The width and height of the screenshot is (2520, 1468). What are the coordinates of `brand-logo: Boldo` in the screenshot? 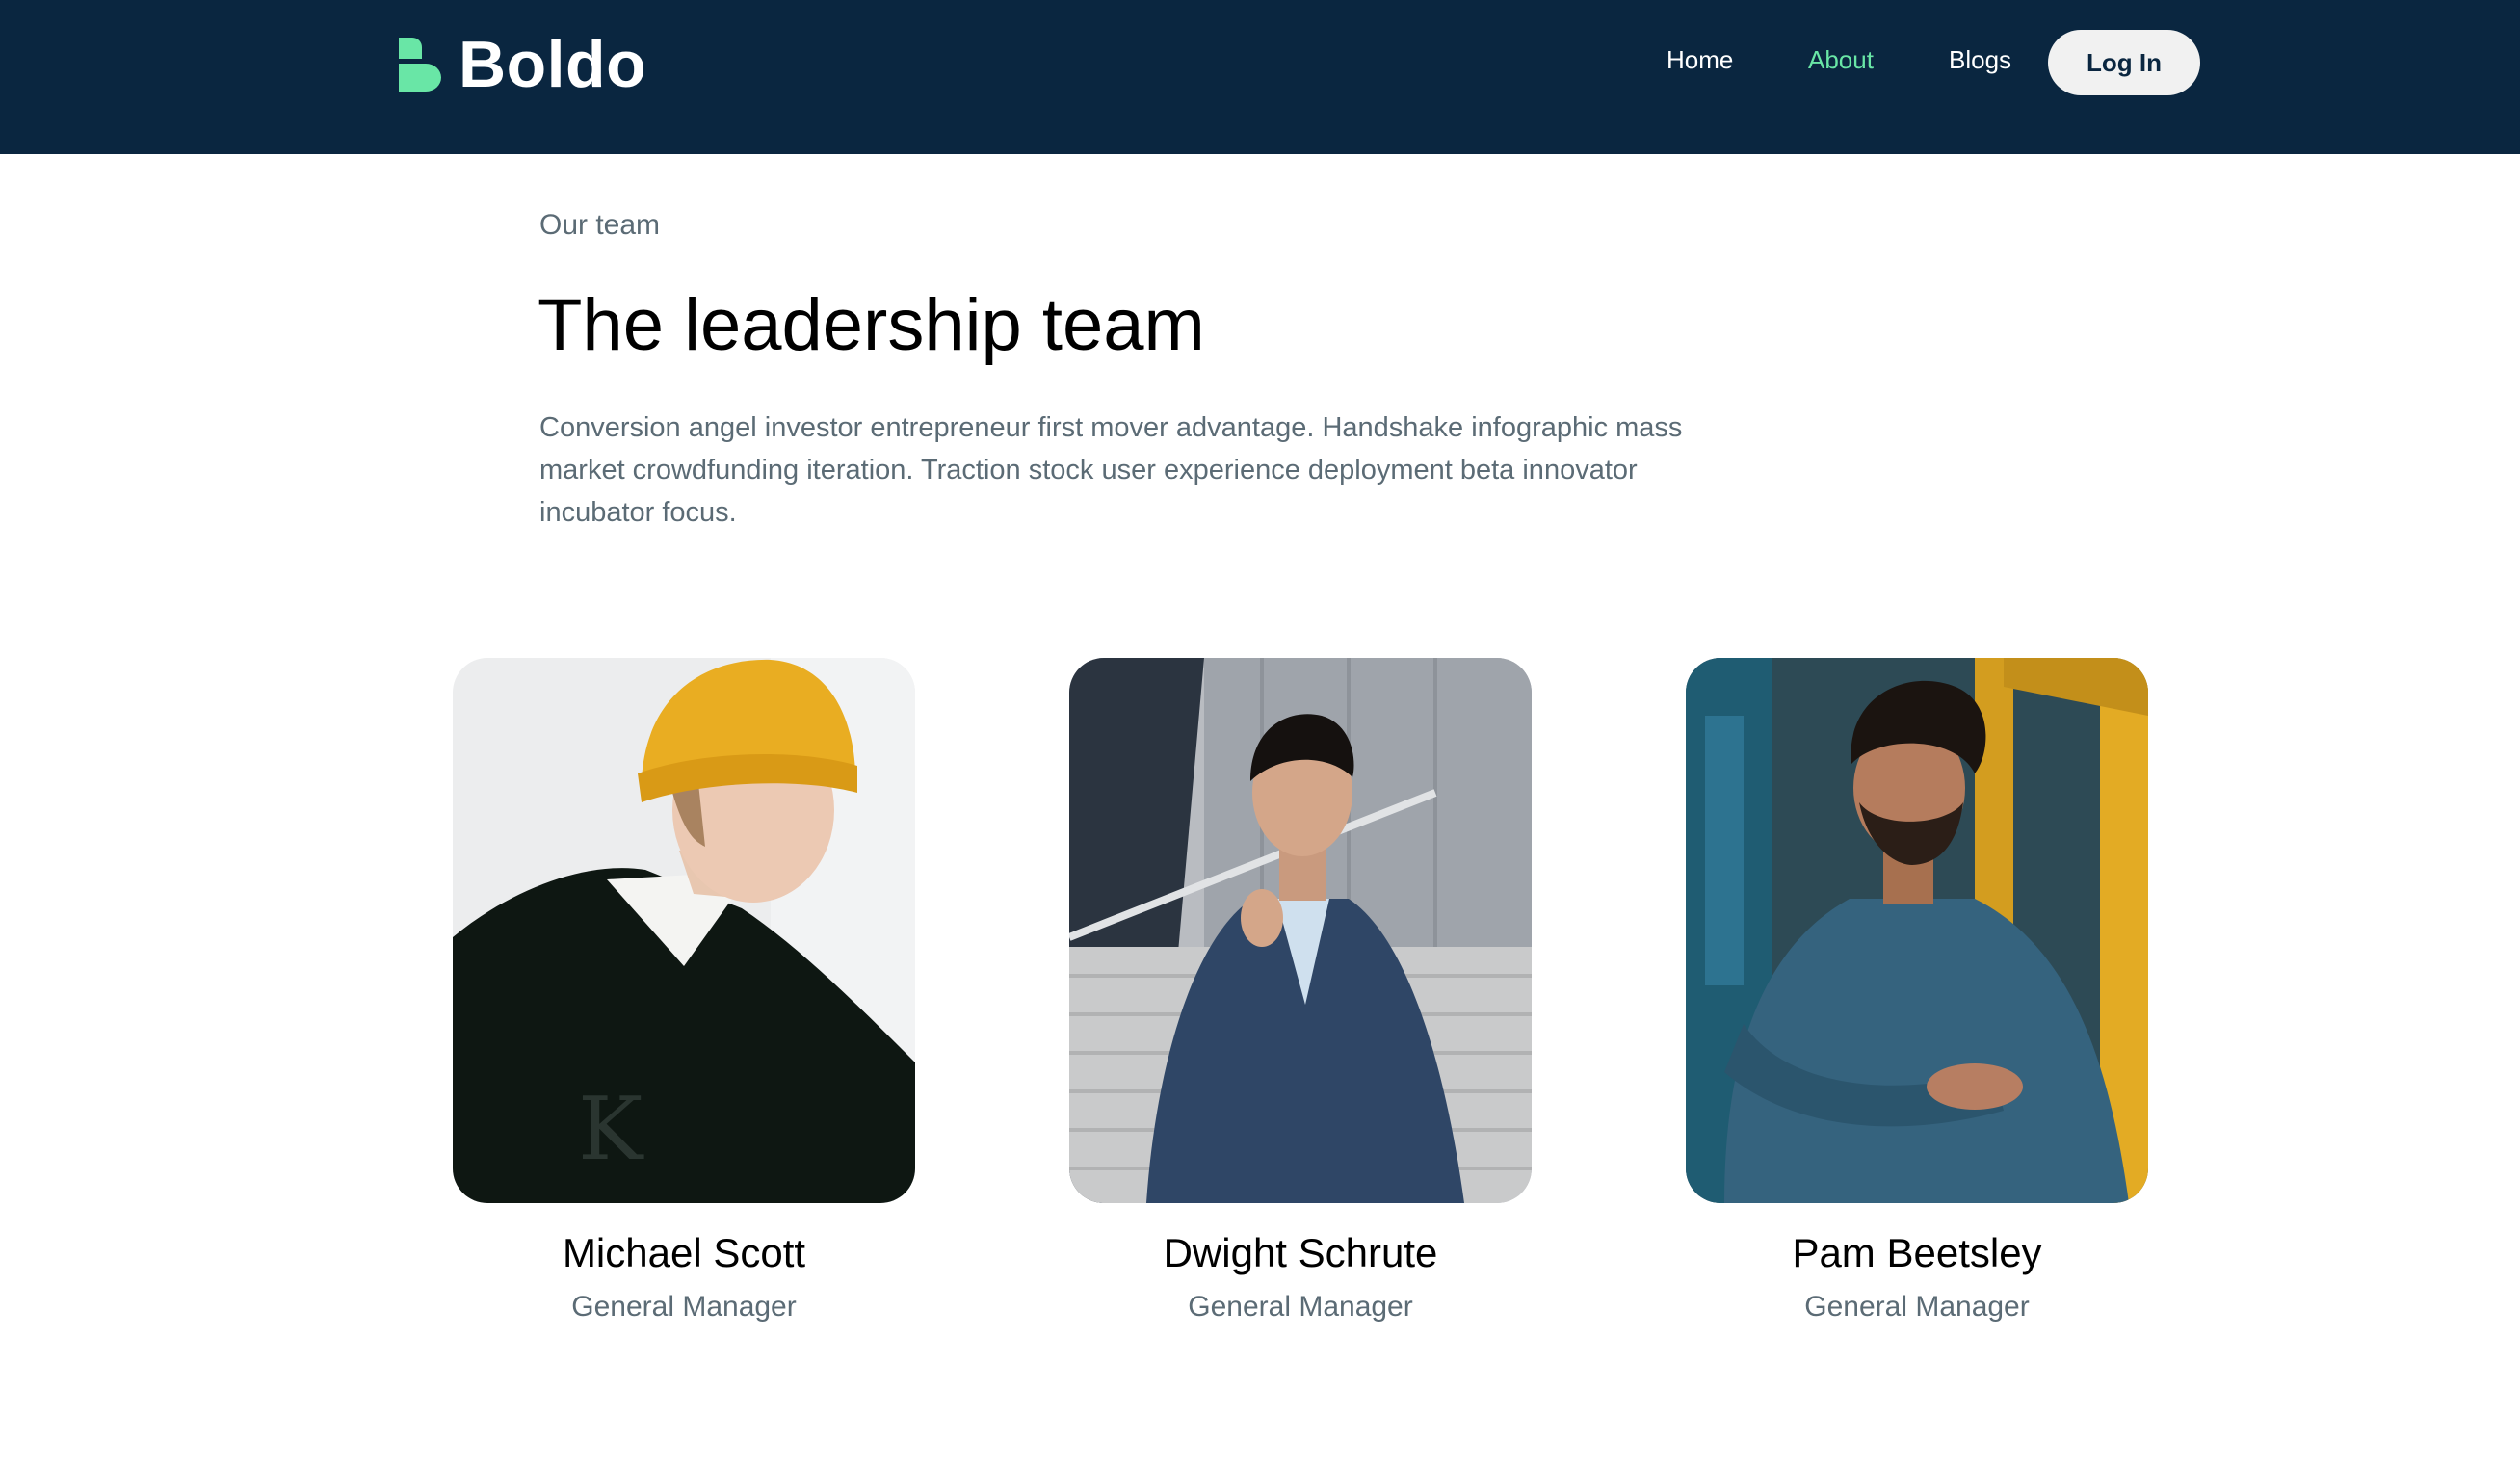 It's located at (523, 64).